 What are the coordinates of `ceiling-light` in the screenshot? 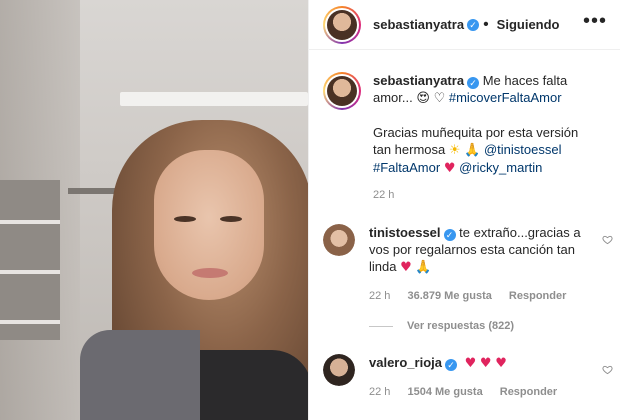 It's located at (214, 99).